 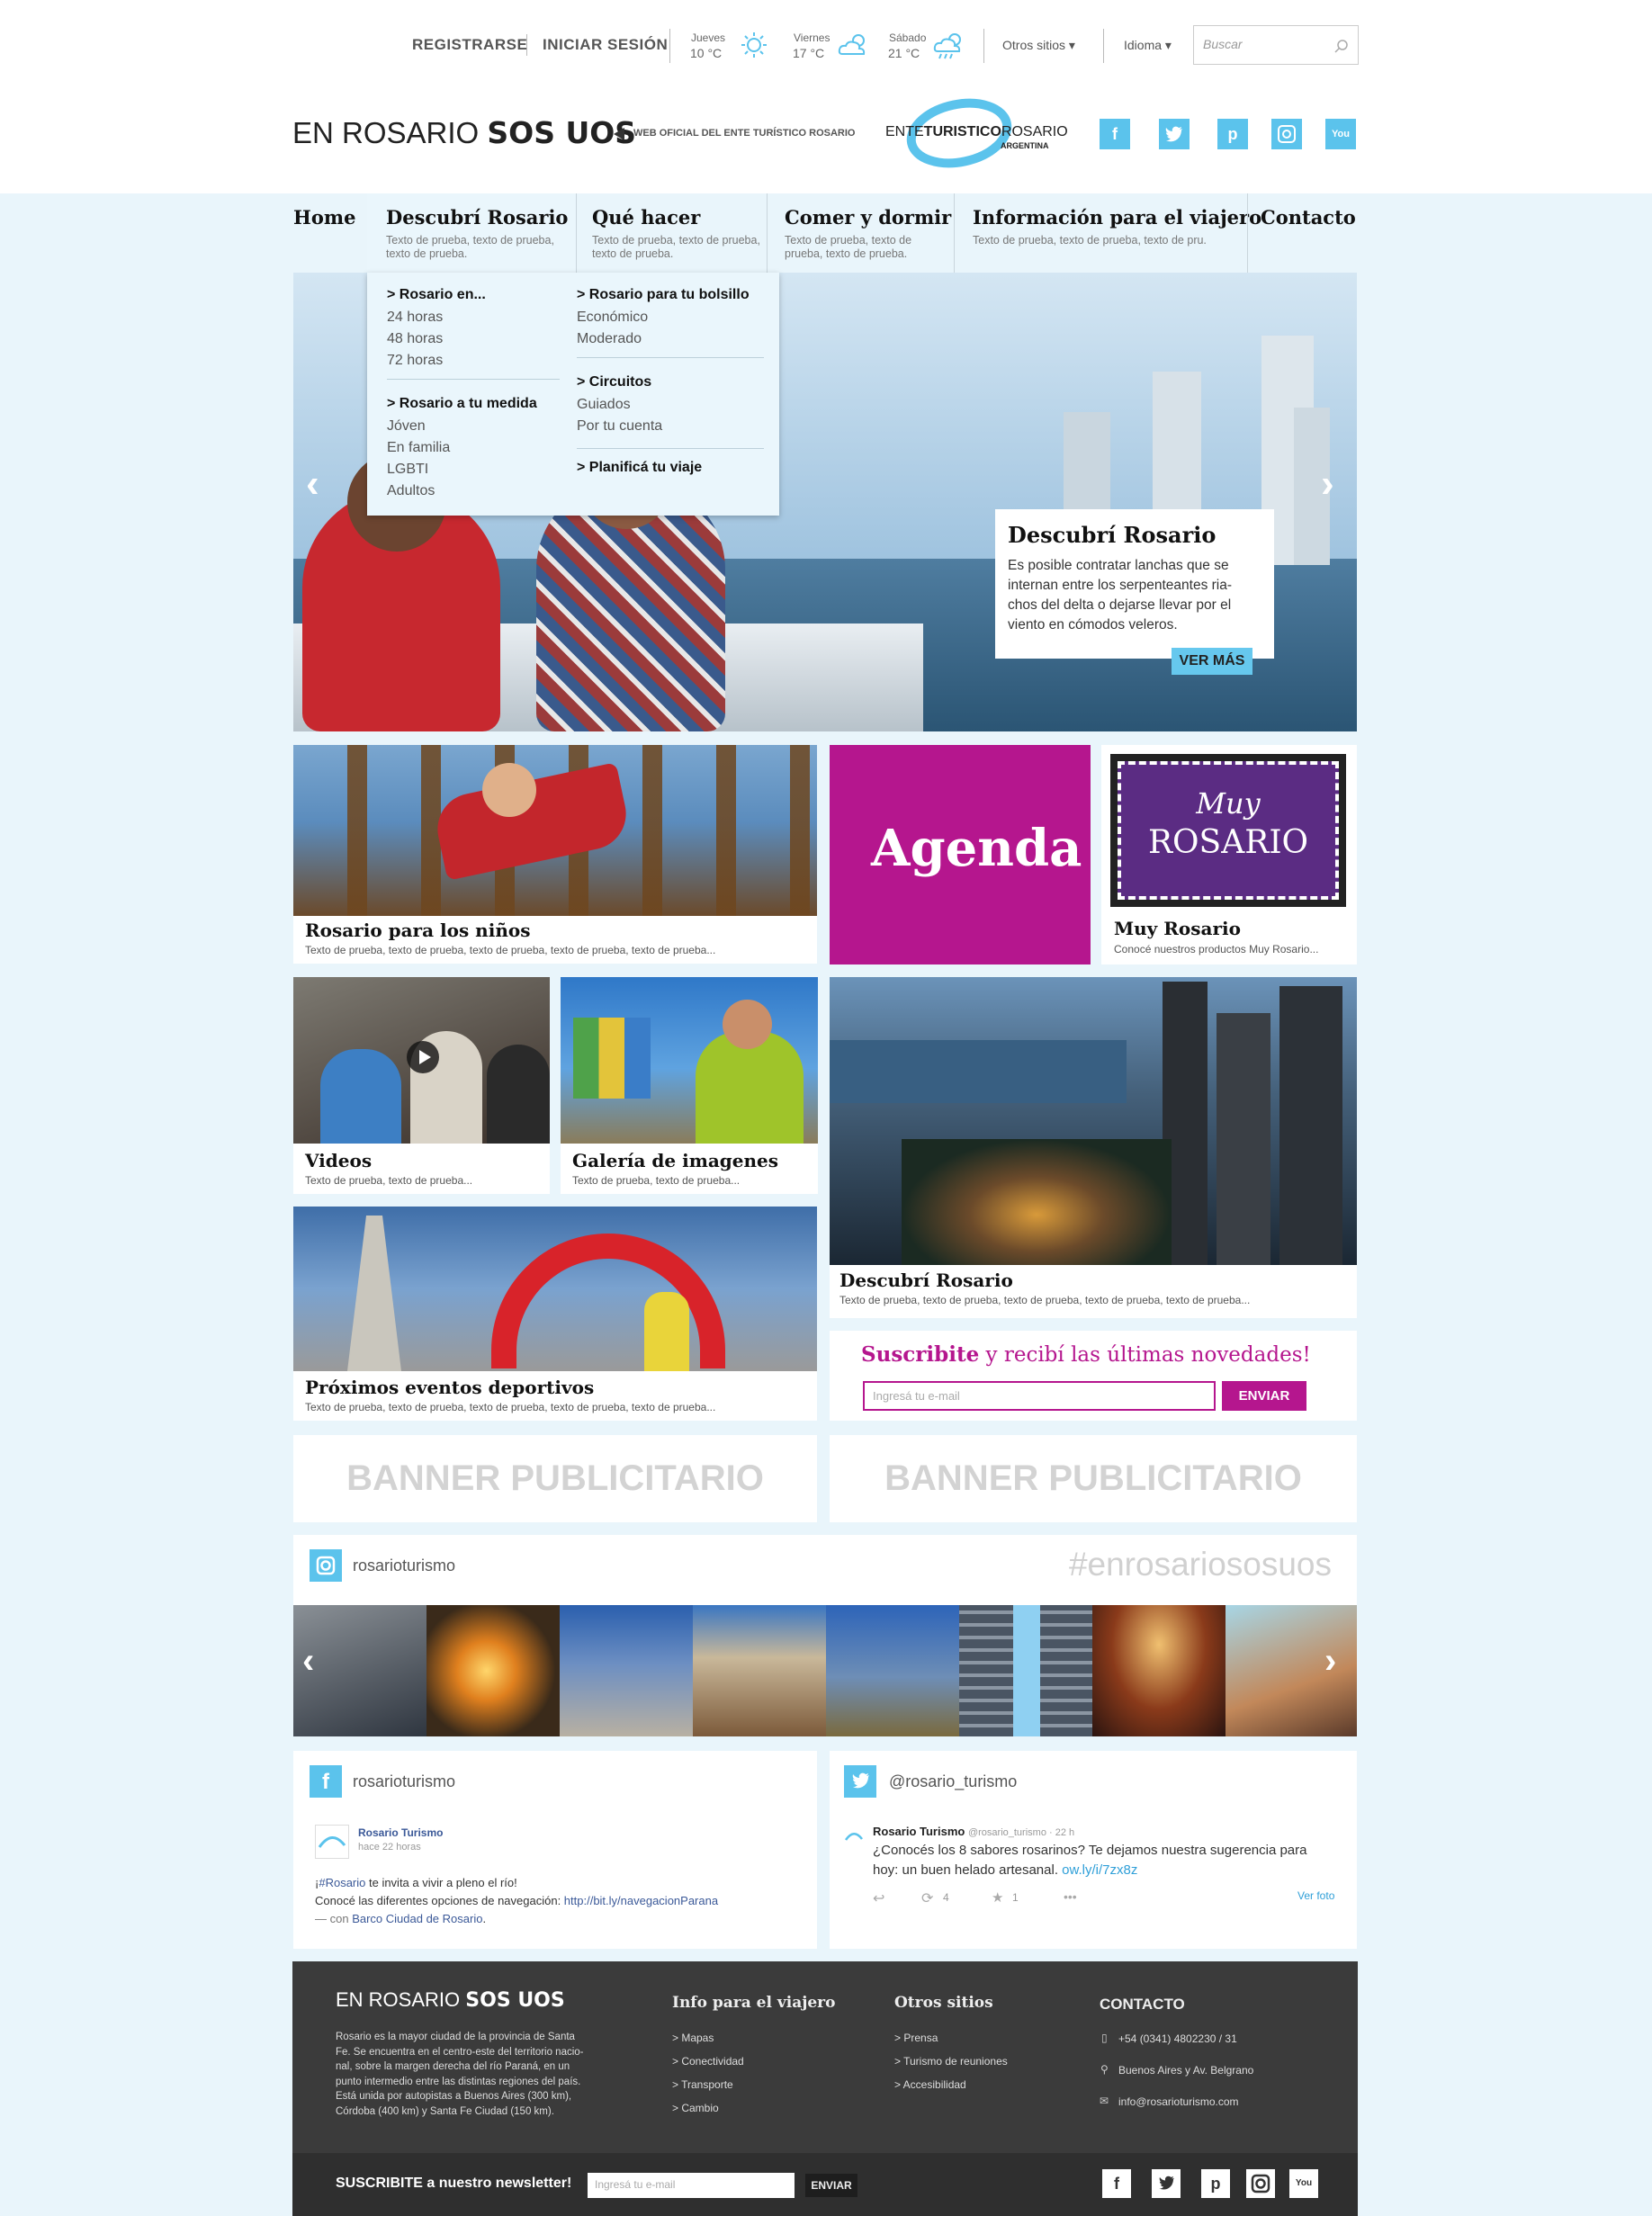 I want to click on play-icon, so click(x=423, y=1057).